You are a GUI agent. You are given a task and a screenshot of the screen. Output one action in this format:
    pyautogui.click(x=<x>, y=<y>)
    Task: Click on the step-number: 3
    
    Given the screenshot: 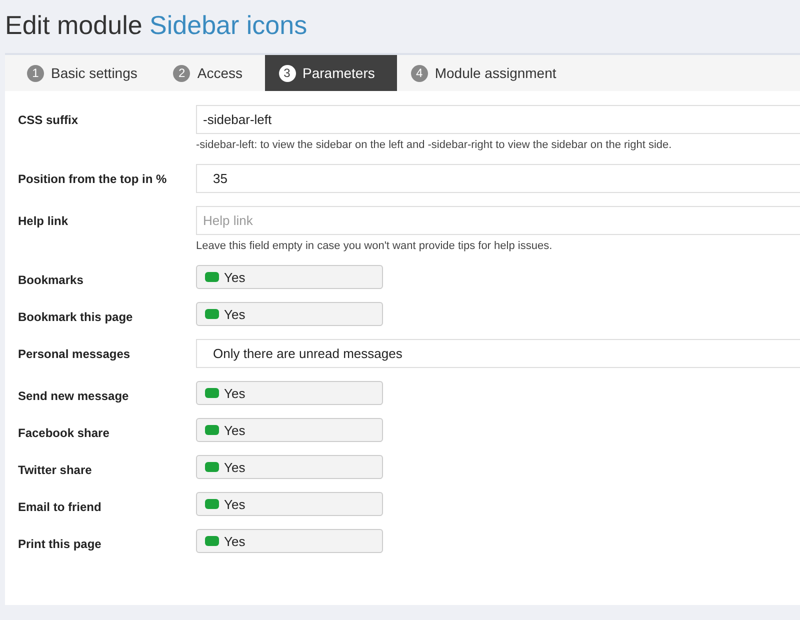 What is the action you would take?
    pyautogui.click(x=287, y=73)
    